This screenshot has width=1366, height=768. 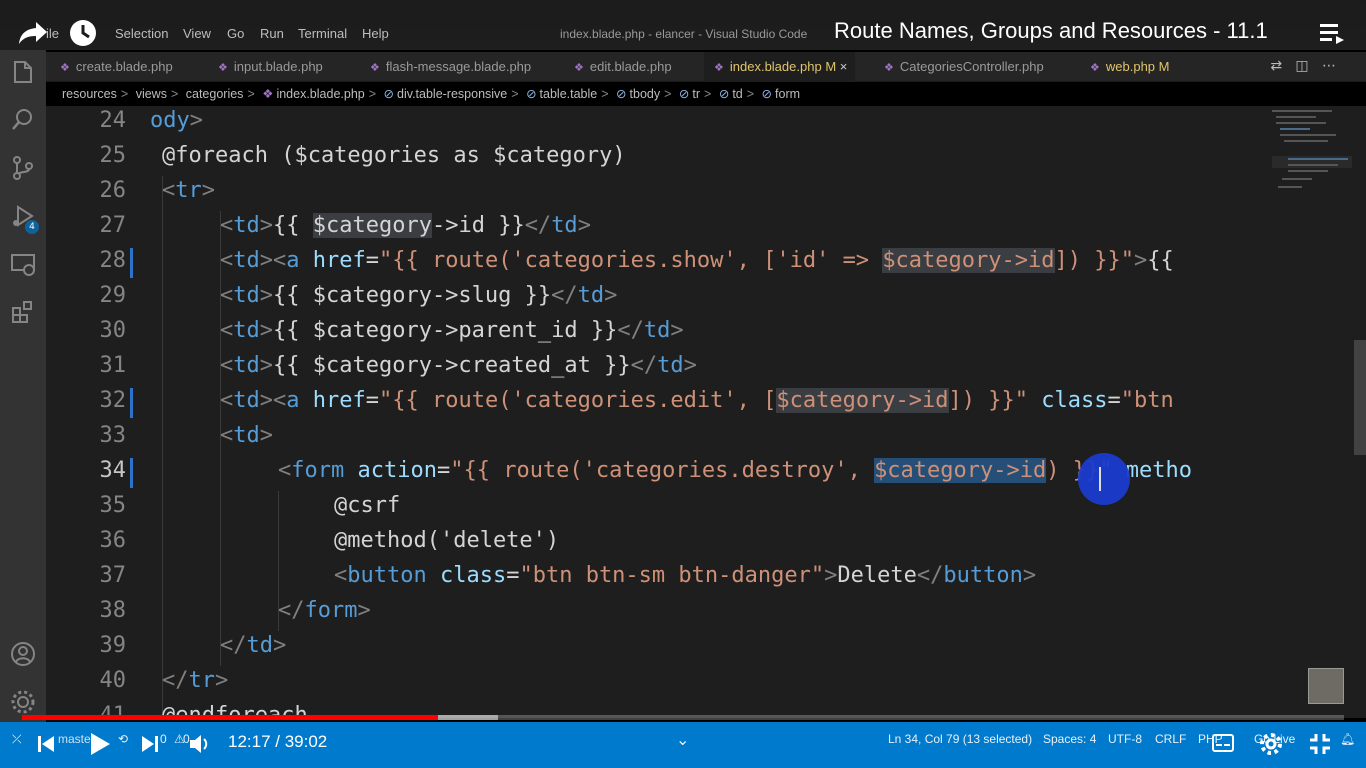 What do you see at coordinates (113, 155) in the screenshot?
I see `line-number: 25` at bounding box center [113, 155].